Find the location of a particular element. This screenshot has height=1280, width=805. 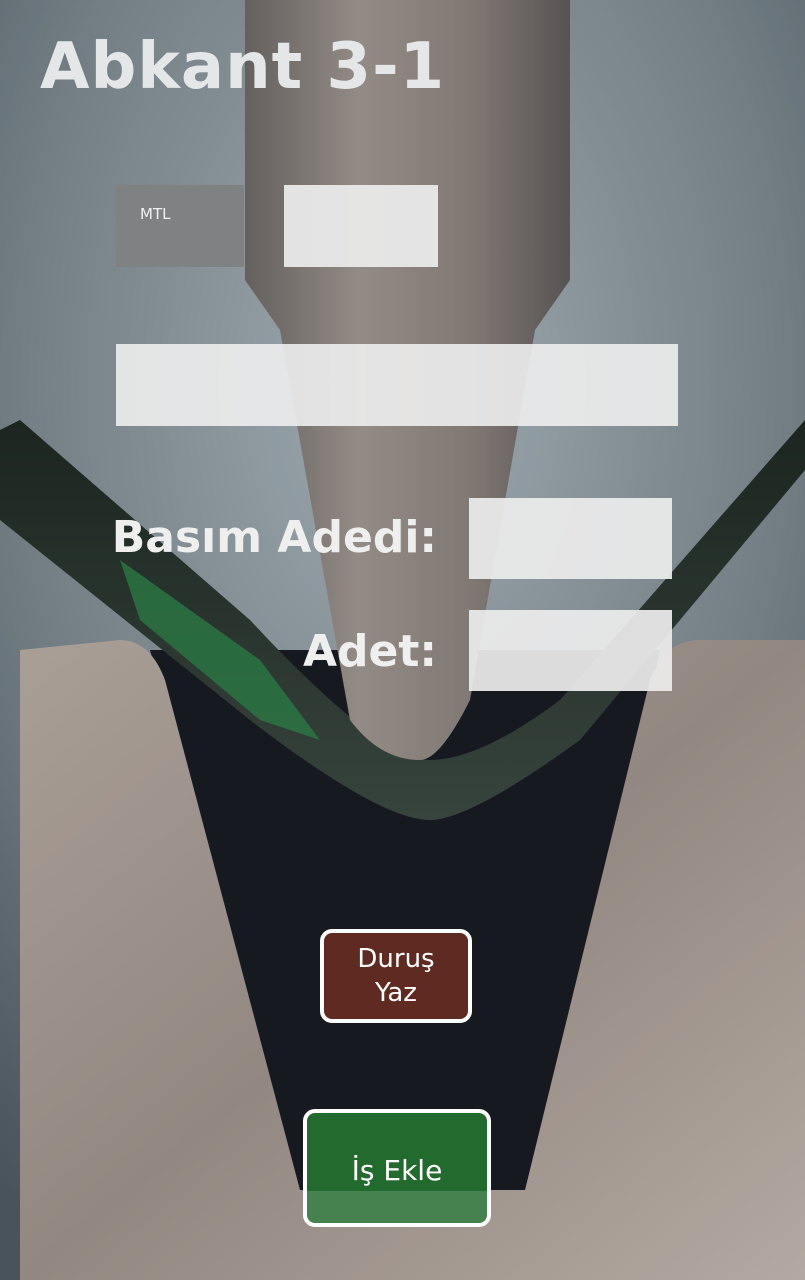

durus-yaz-button: Duruş Yaz is located at coordinates (396, 976).